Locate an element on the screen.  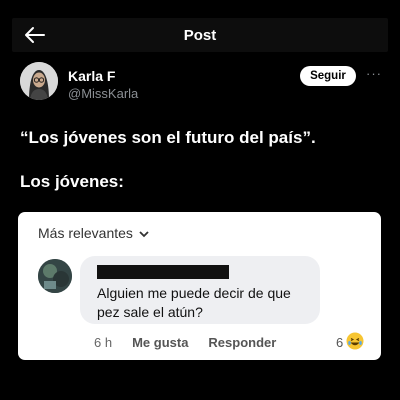
like-button: Me gusta is located at coordinates (160, 342).